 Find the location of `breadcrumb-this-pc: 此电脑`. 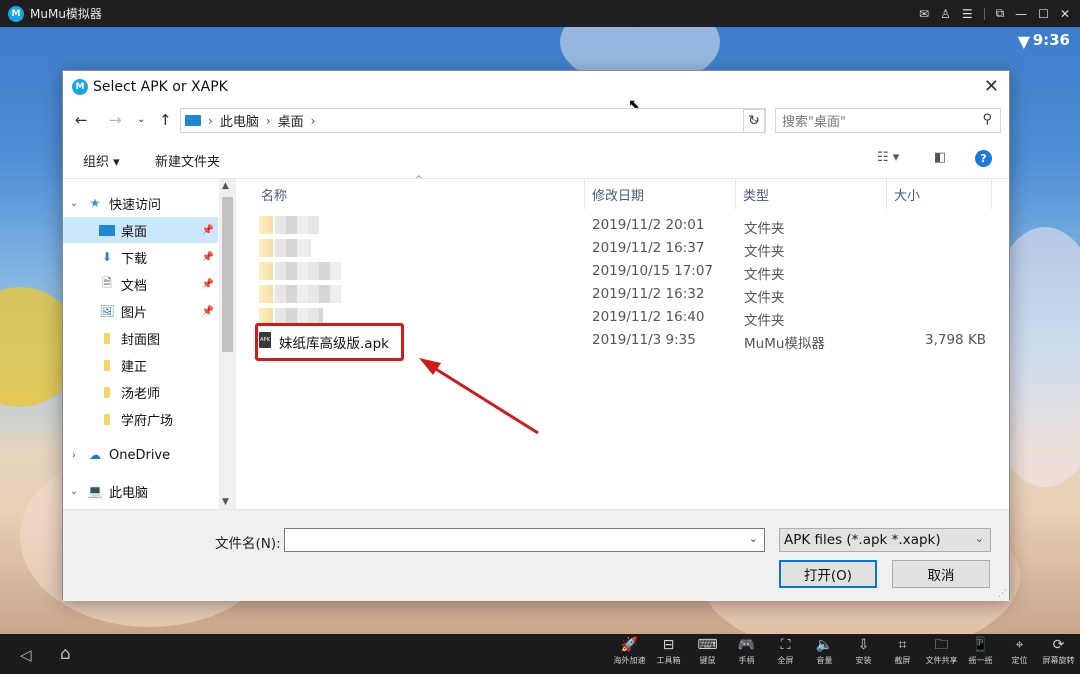

breadcrumb-this-pc: 此电脑 is located at coordinates (239, 120).